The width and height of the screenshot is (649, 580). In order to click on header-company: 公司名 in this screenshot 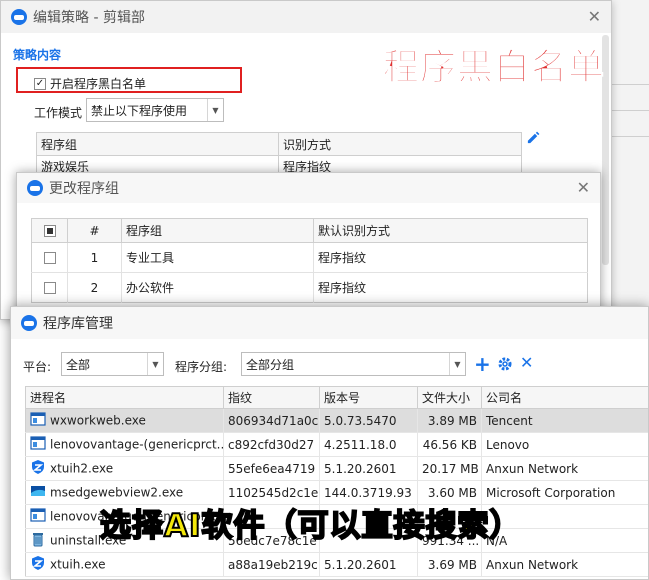, I will do `click(564, 397)`.